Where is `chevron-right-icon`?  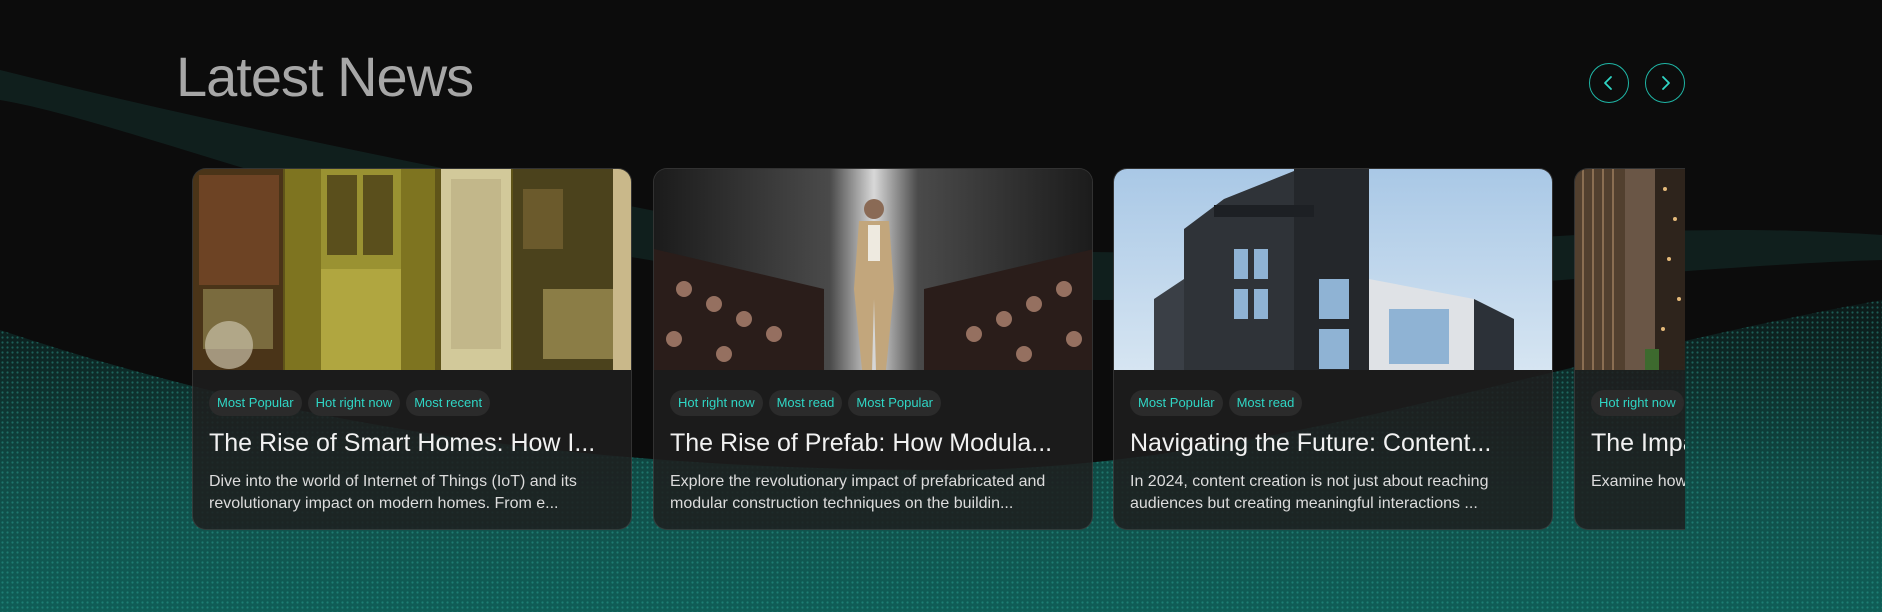
chevron-right-icon is located at coordinates (1666, 83).